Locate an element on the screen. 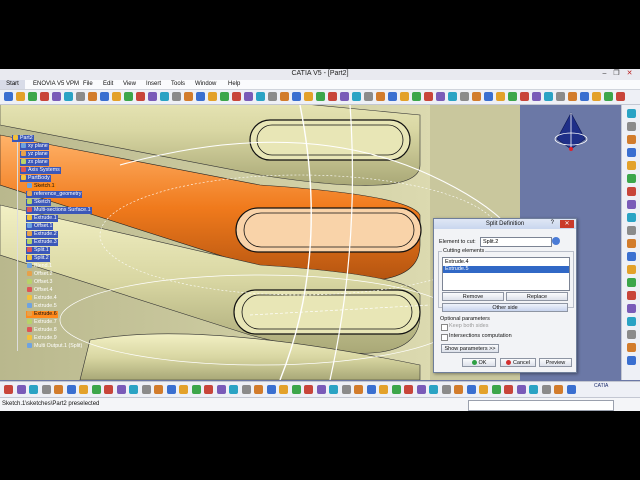  restore-button: ❐ is located at coordinates (616, 74).